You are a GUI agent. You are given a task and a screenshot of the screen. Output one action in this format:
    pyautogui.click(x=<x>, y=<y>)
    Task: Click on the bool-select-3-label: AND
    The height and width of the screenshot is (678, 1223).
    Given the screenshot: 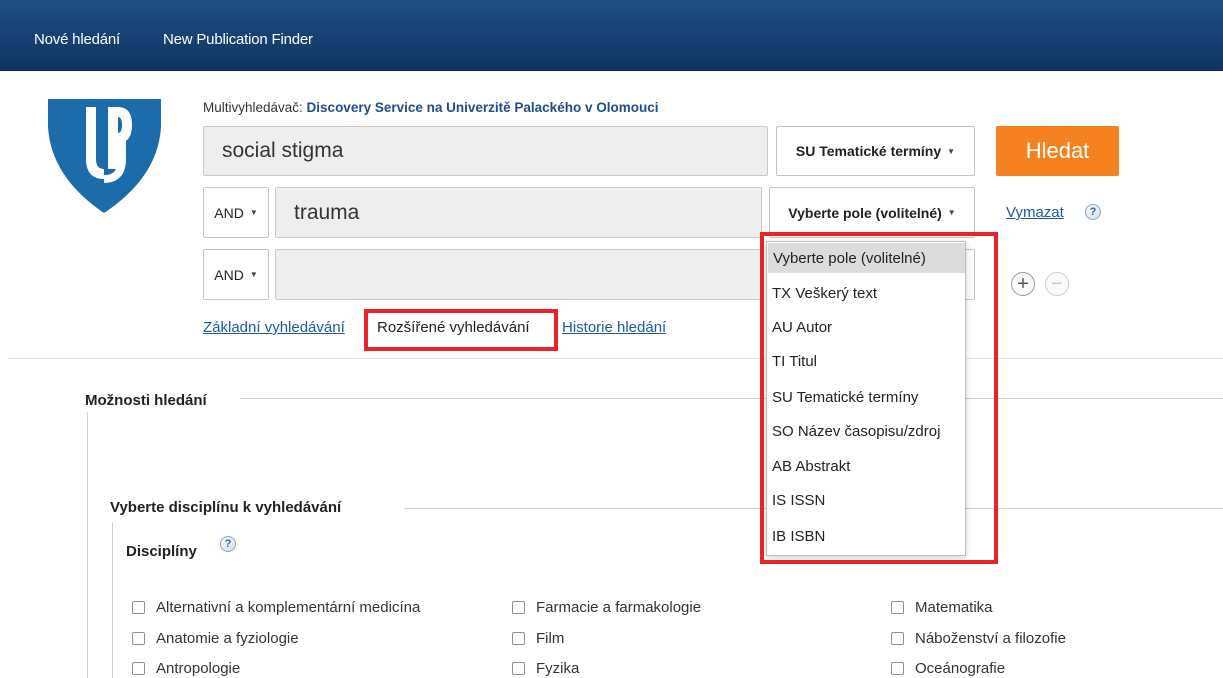 What is the action you would take?
    pyautogui.click(x=229, y=274)
    